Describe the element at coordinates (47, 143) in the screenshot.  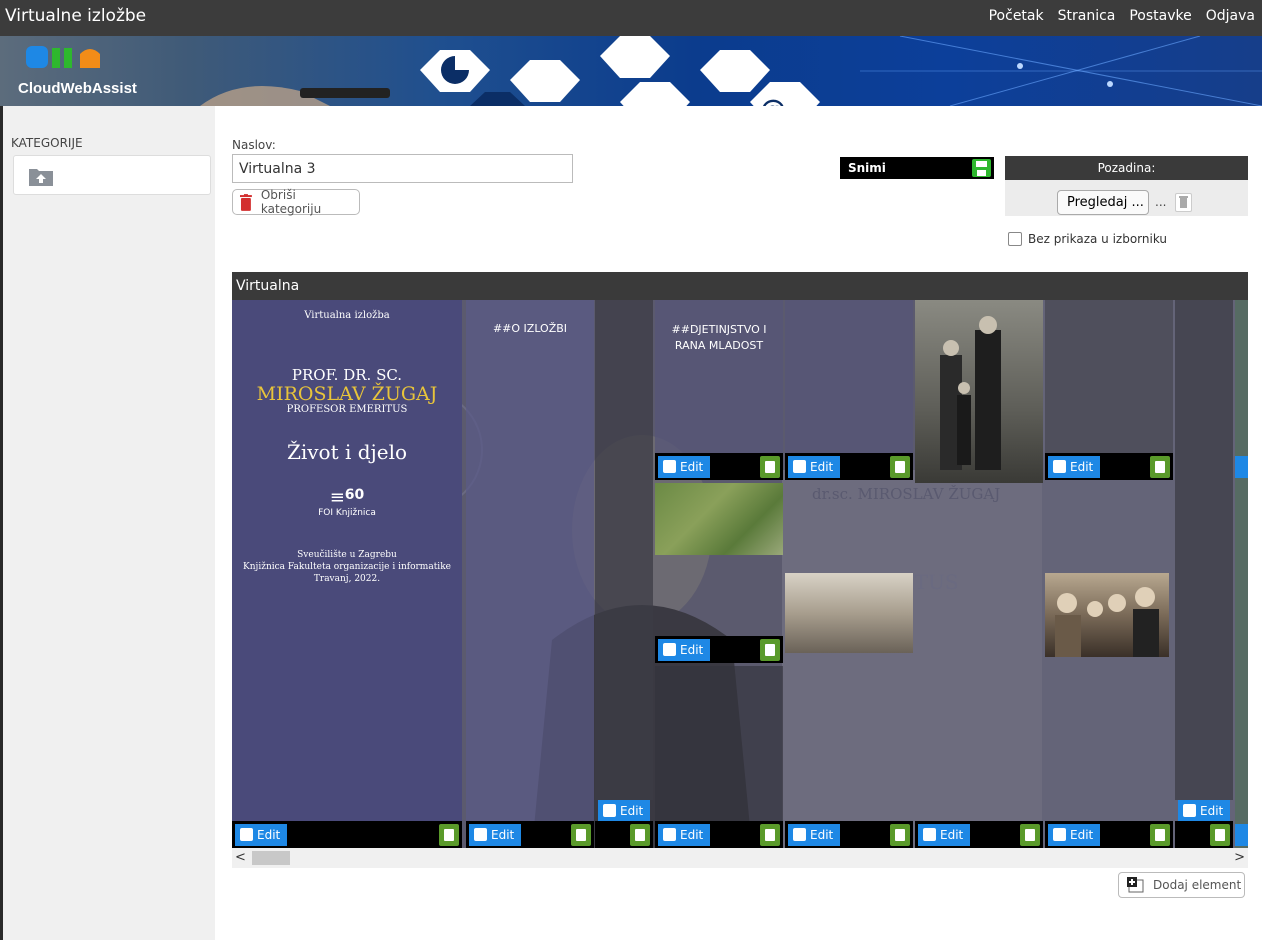
I see `sidebar-heading: KATEGORIJE` at that location.